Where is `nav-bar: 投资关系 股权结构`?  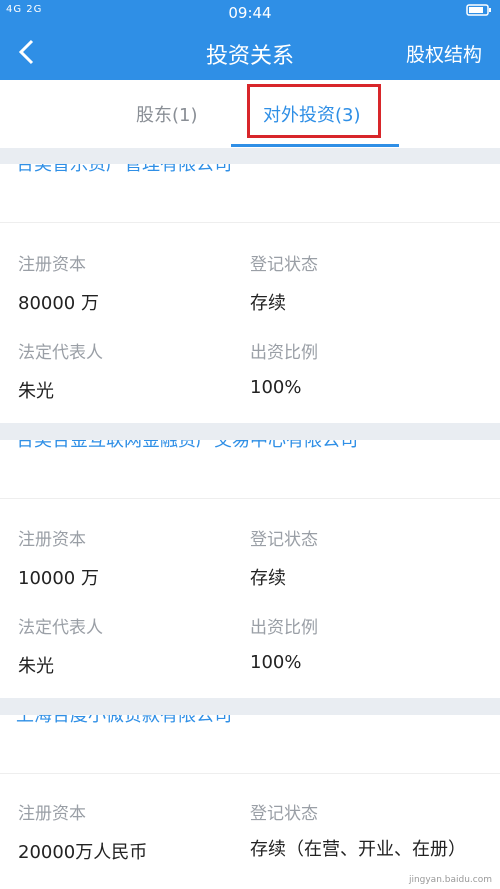
nav-bar: 投资关系 股权结构 is located at coordinates (250, 53).